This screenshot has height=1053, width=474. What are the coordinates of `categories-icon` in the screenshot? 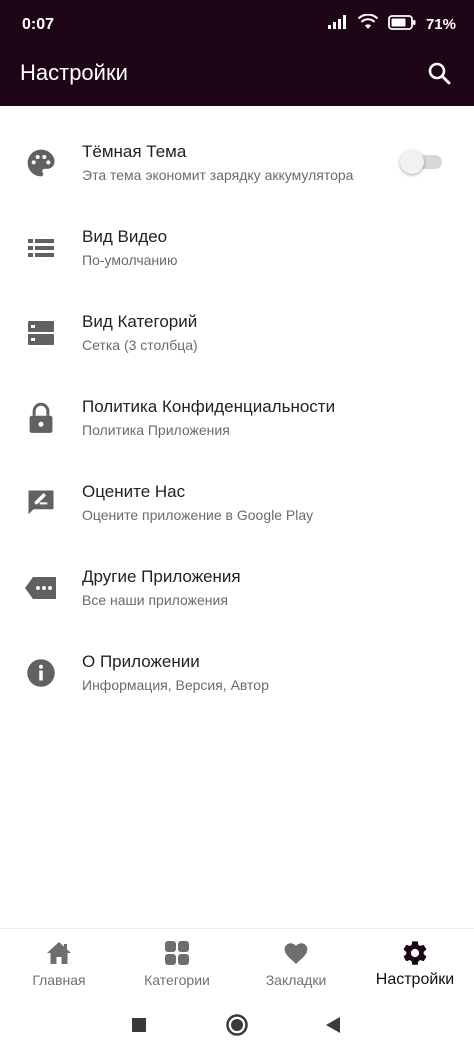 It's located at (177, 953).